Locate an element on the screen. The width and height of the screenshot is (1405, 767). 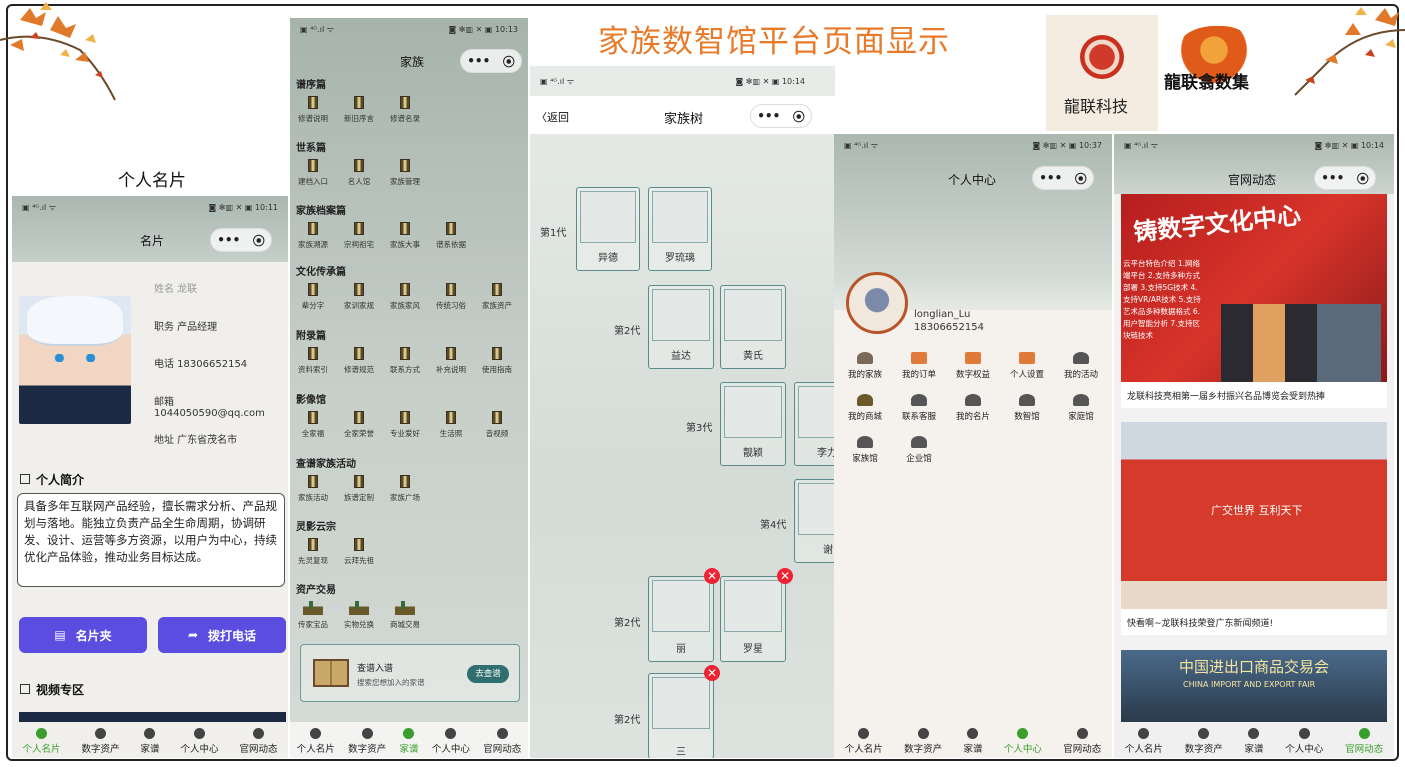
user-center-item: 家庭馆 is located at coordinates (1081, 408).